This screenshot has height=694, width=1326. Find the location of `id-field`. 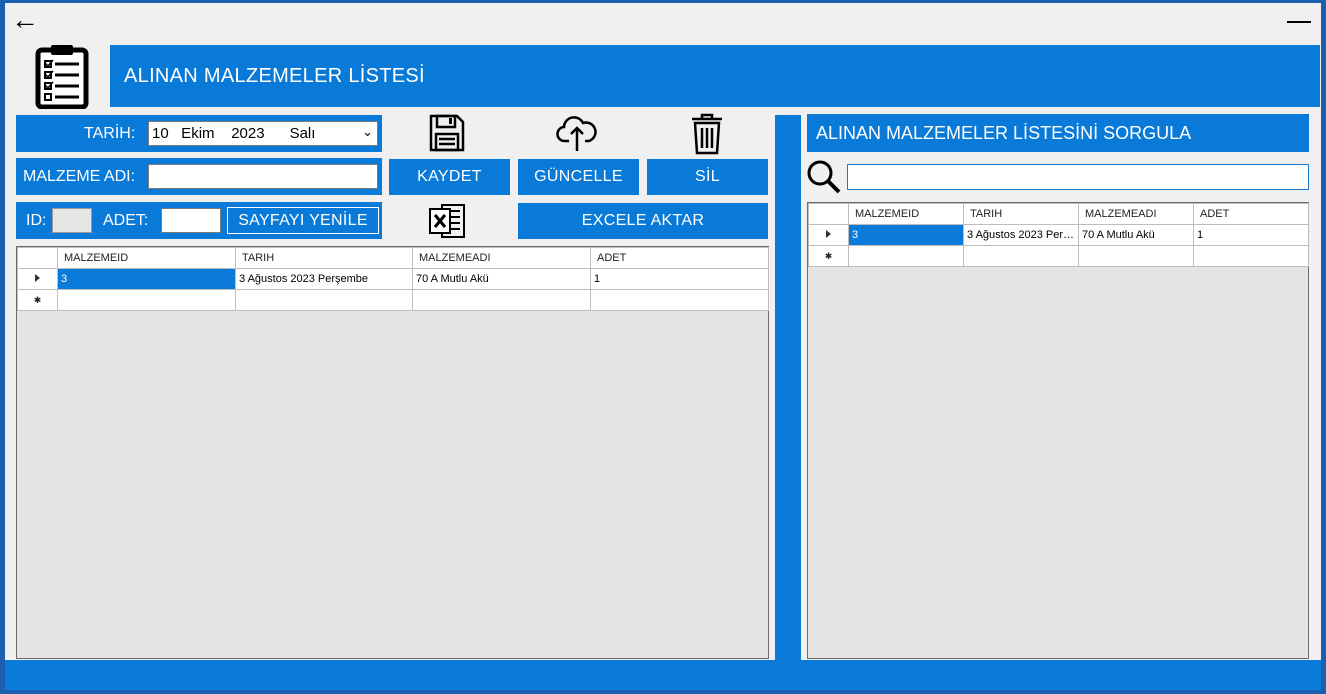

id-field is located at coordinates (72, 220).